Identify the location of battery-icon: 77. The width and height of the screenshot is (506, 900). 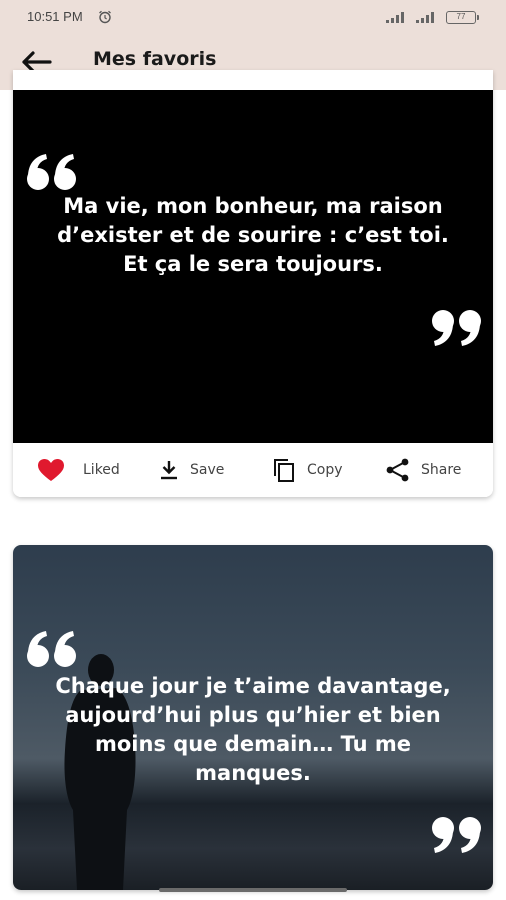
(462, 17).